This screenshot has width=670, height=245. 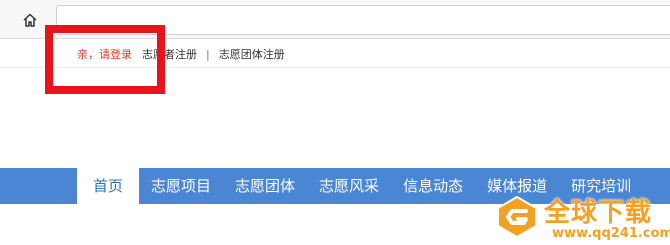 I want to click on site-topbar: 亲，请登录 志愿者注册 | 志愿团体注册, so click(x=335, y=53).